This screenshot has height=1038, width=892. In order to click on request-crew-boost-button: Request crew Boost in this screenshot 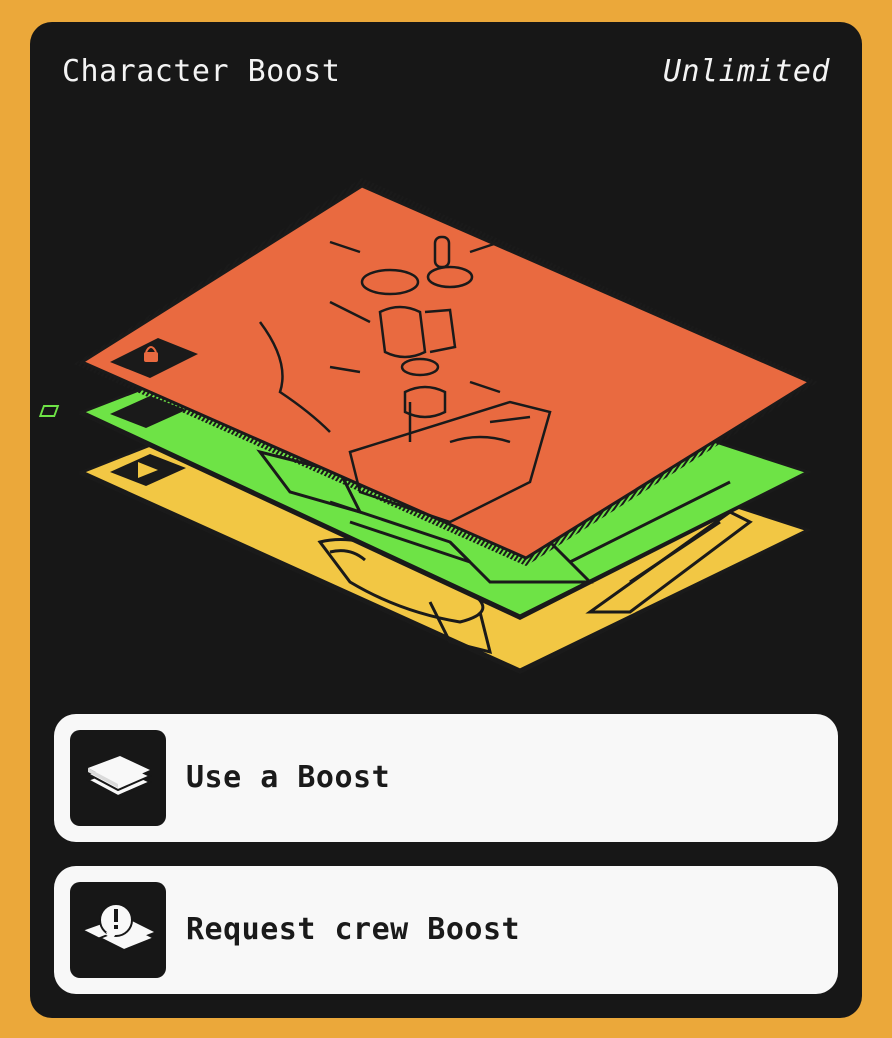, I will do `click(446, 930)`.